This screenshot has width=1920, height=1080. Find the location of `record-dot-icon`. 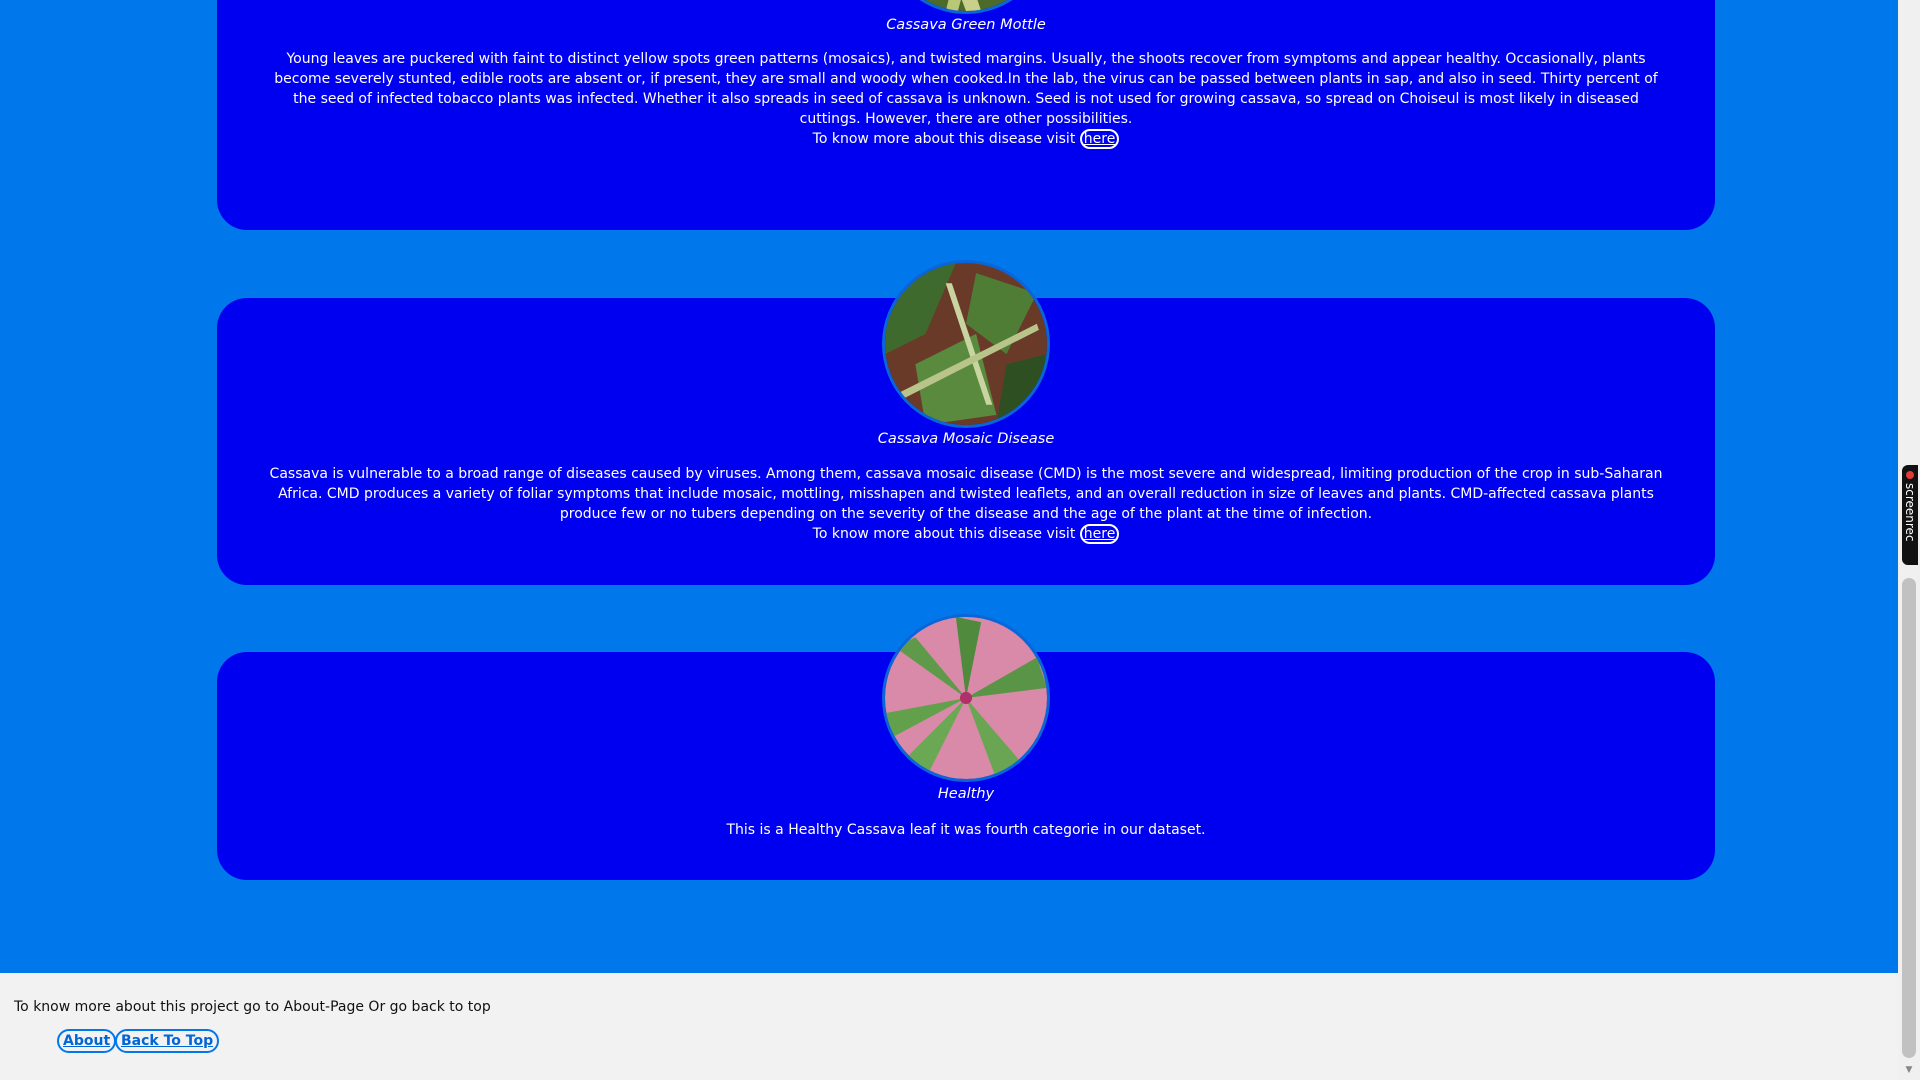

record-dot-icon is located at coordinates (1910, 475).